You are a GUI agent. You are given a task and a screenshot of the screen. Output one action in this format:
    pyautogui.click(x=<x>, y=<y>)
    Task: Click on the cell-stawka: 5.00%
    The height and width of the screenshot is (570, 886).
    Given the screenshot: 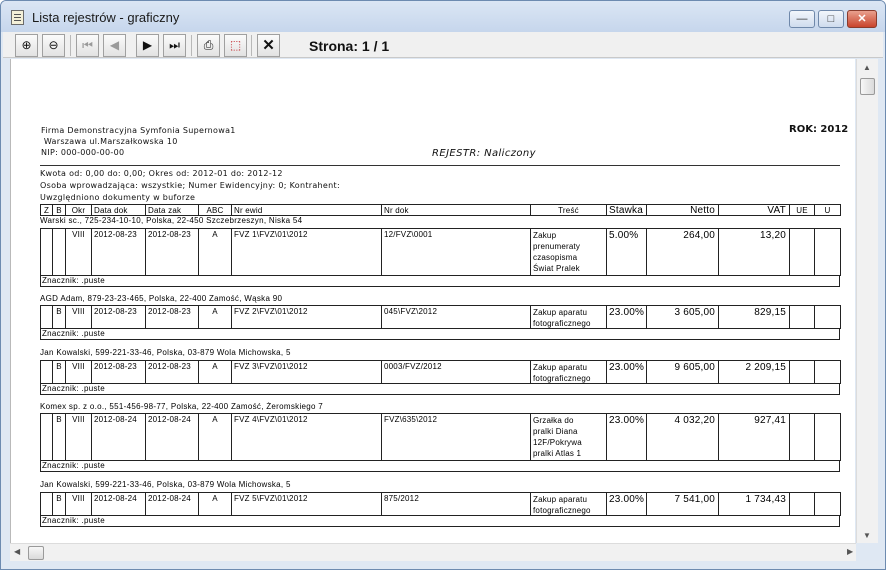 What is the action you would take?
    pyautogui.click(x=626, y=252)
    